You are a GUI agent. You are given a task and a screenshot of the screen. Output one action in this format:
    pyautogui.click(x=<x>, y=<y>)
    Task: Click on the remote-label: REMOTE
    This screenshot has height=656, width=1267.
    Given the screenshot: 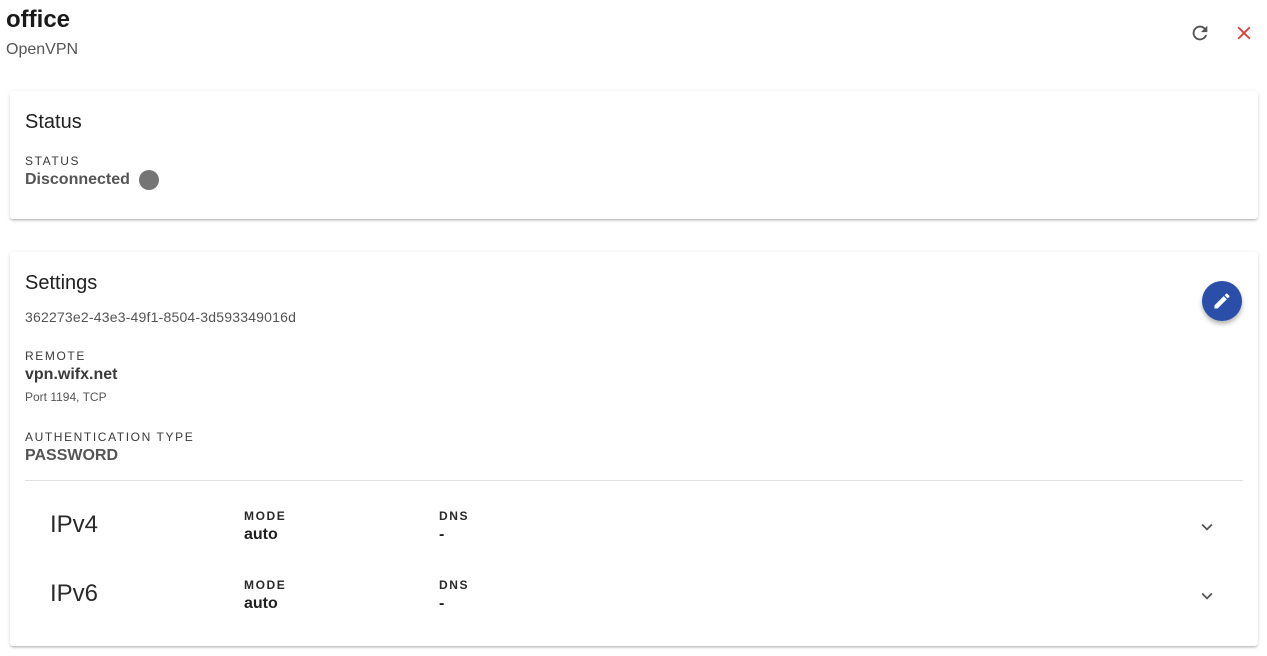 What is the action you would take?
    pyautogui.click(x=55, y=356)
    